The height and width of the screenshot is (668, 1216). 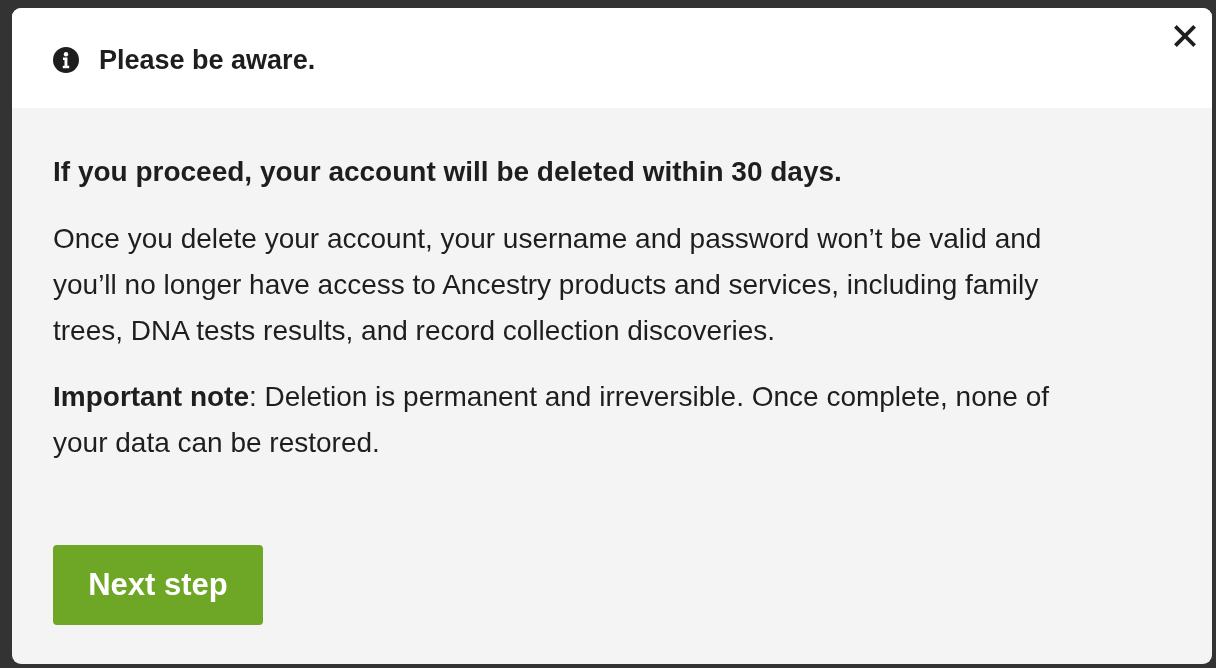 I want to click on dialog-title: Please be aware., so click(x=207, y=60).